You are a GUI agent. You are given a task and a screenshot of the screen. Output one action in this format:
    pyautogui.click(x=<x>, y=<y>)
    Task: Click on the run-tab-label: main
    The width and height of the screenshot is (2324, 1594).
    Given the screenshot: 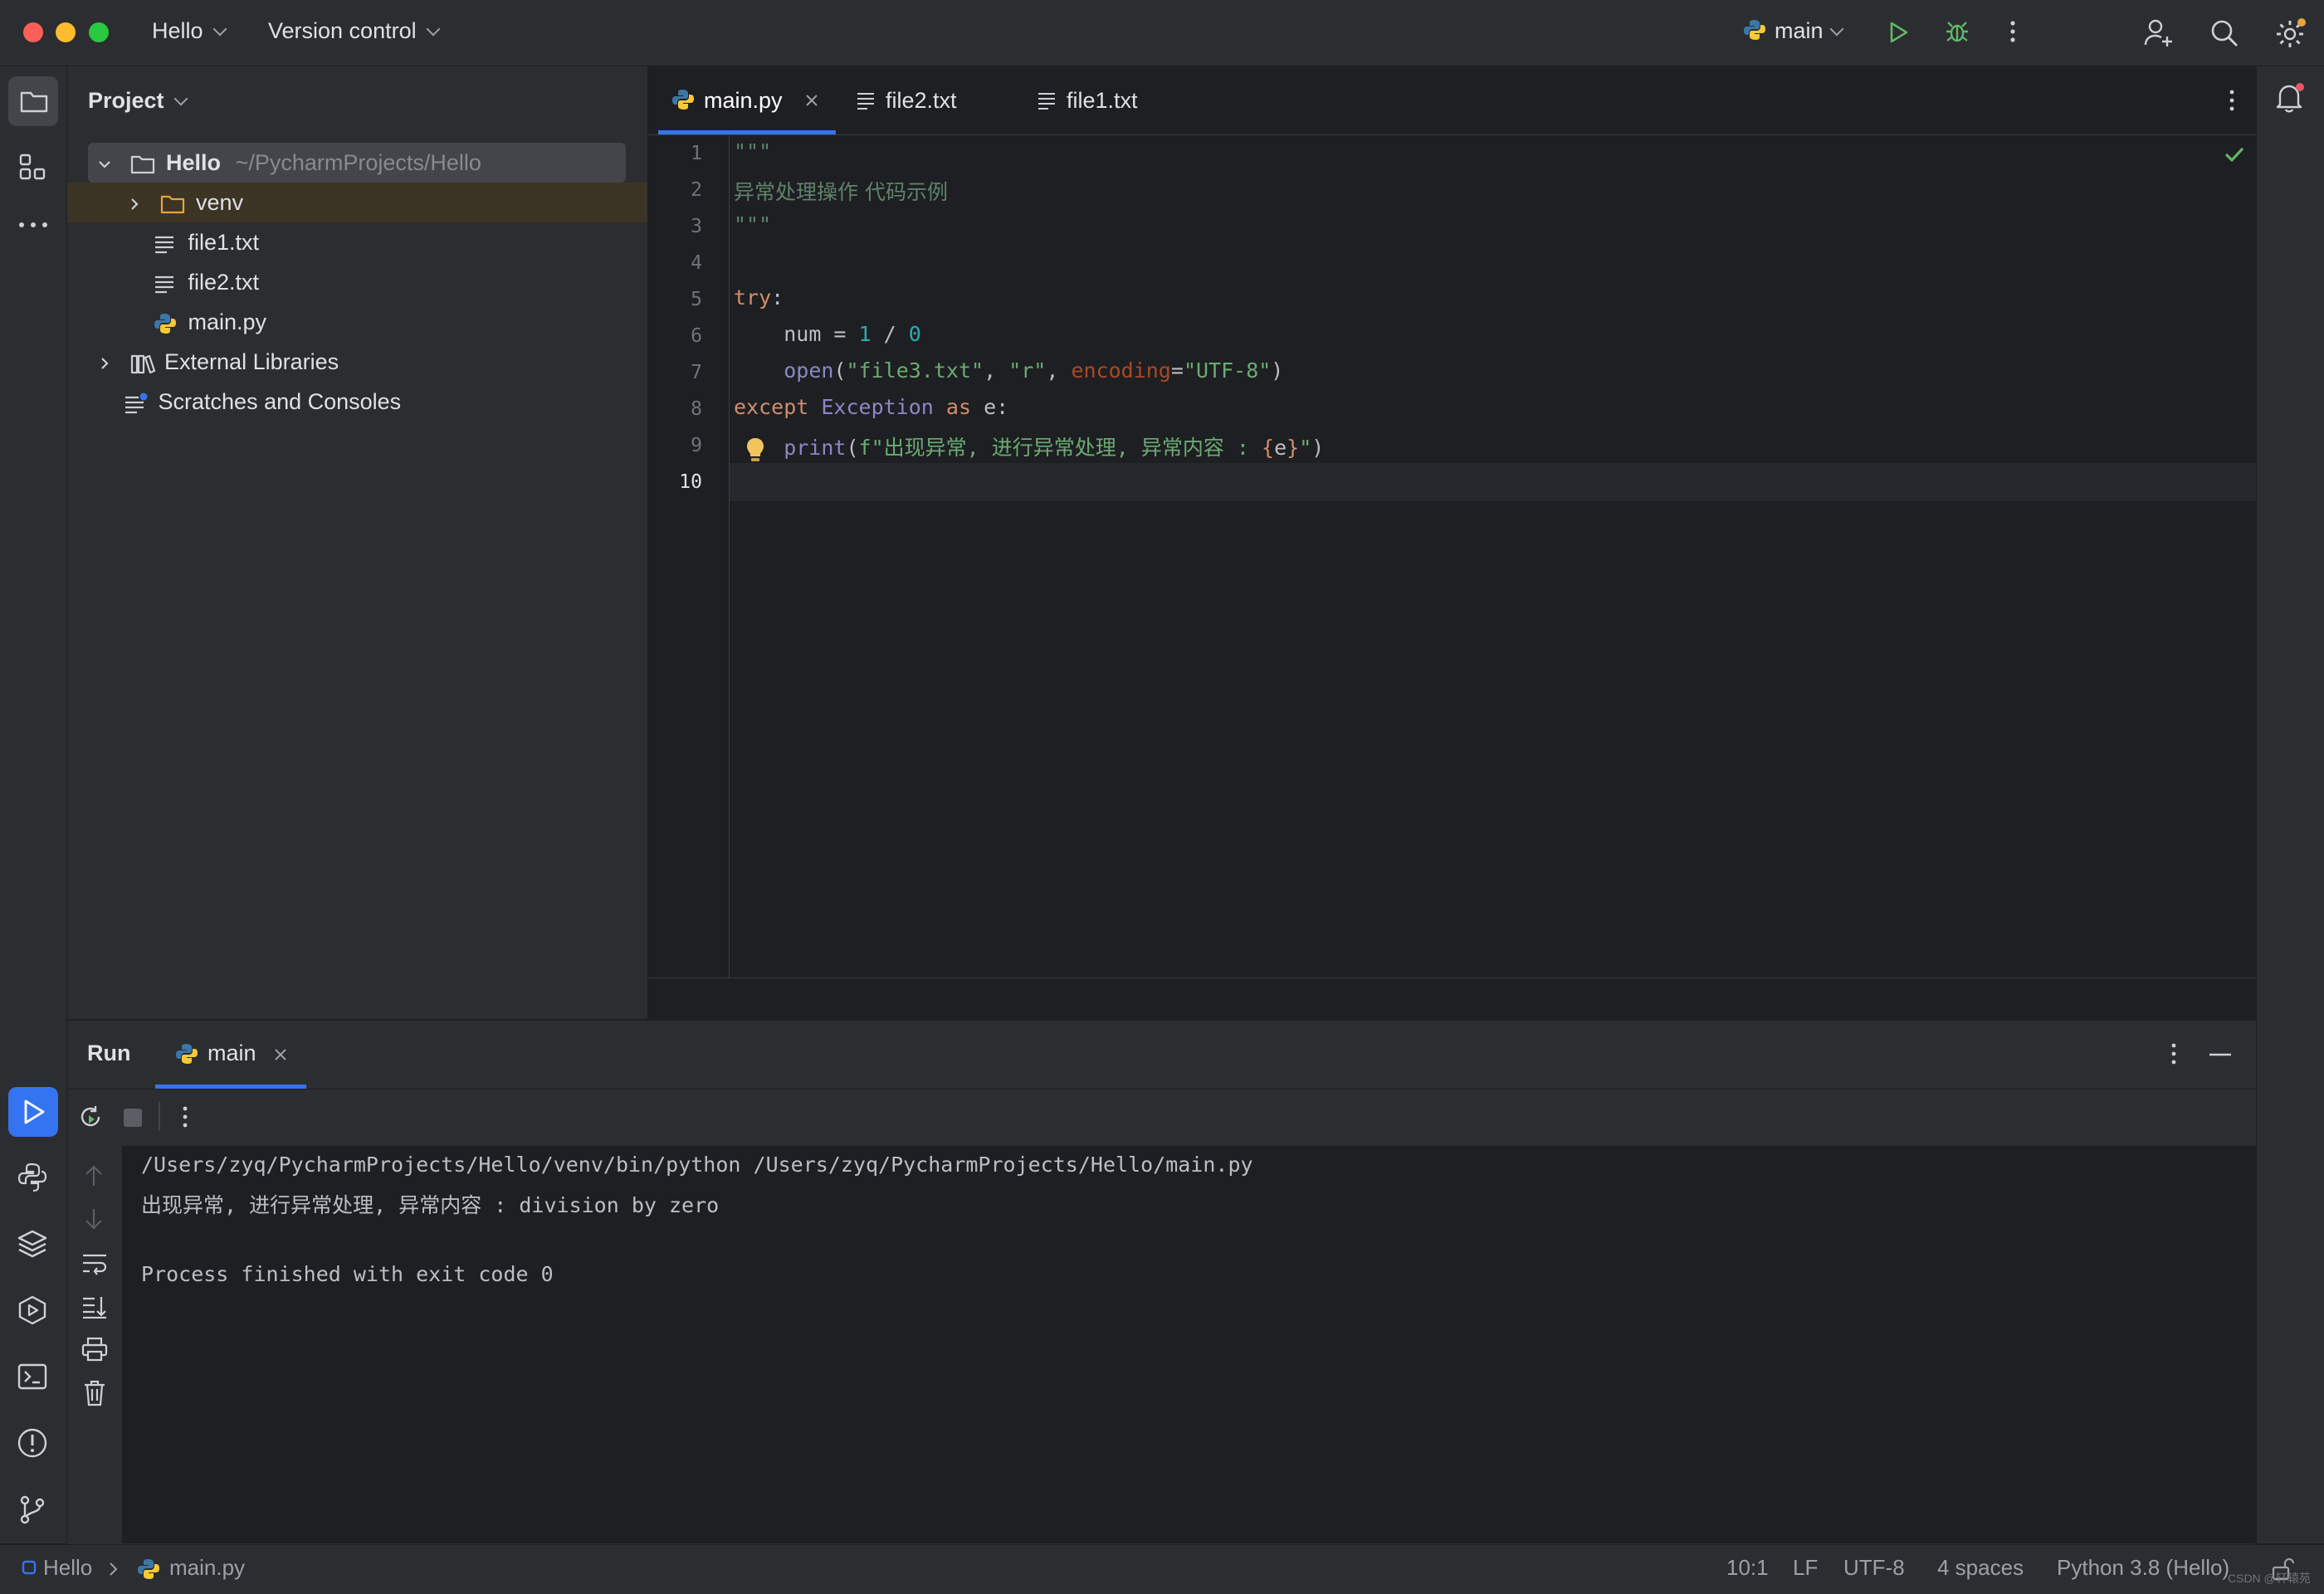 What is the action you would take?
    pyautogui.click(x=232, y=1053)
    